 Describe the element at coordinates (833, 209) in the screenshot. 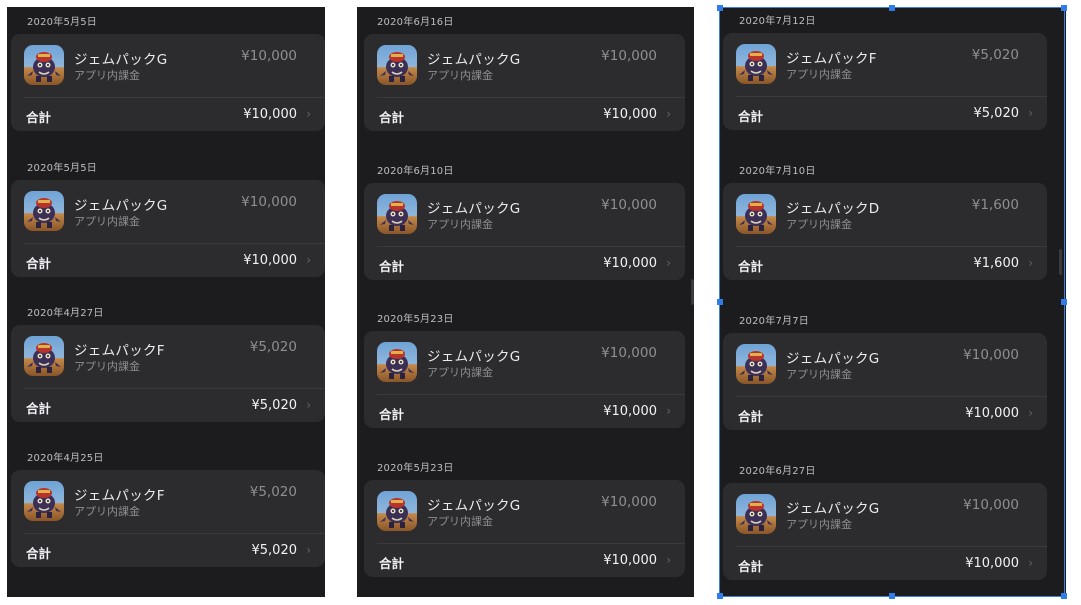

I see `item-name: ジェムパックD` at that location.